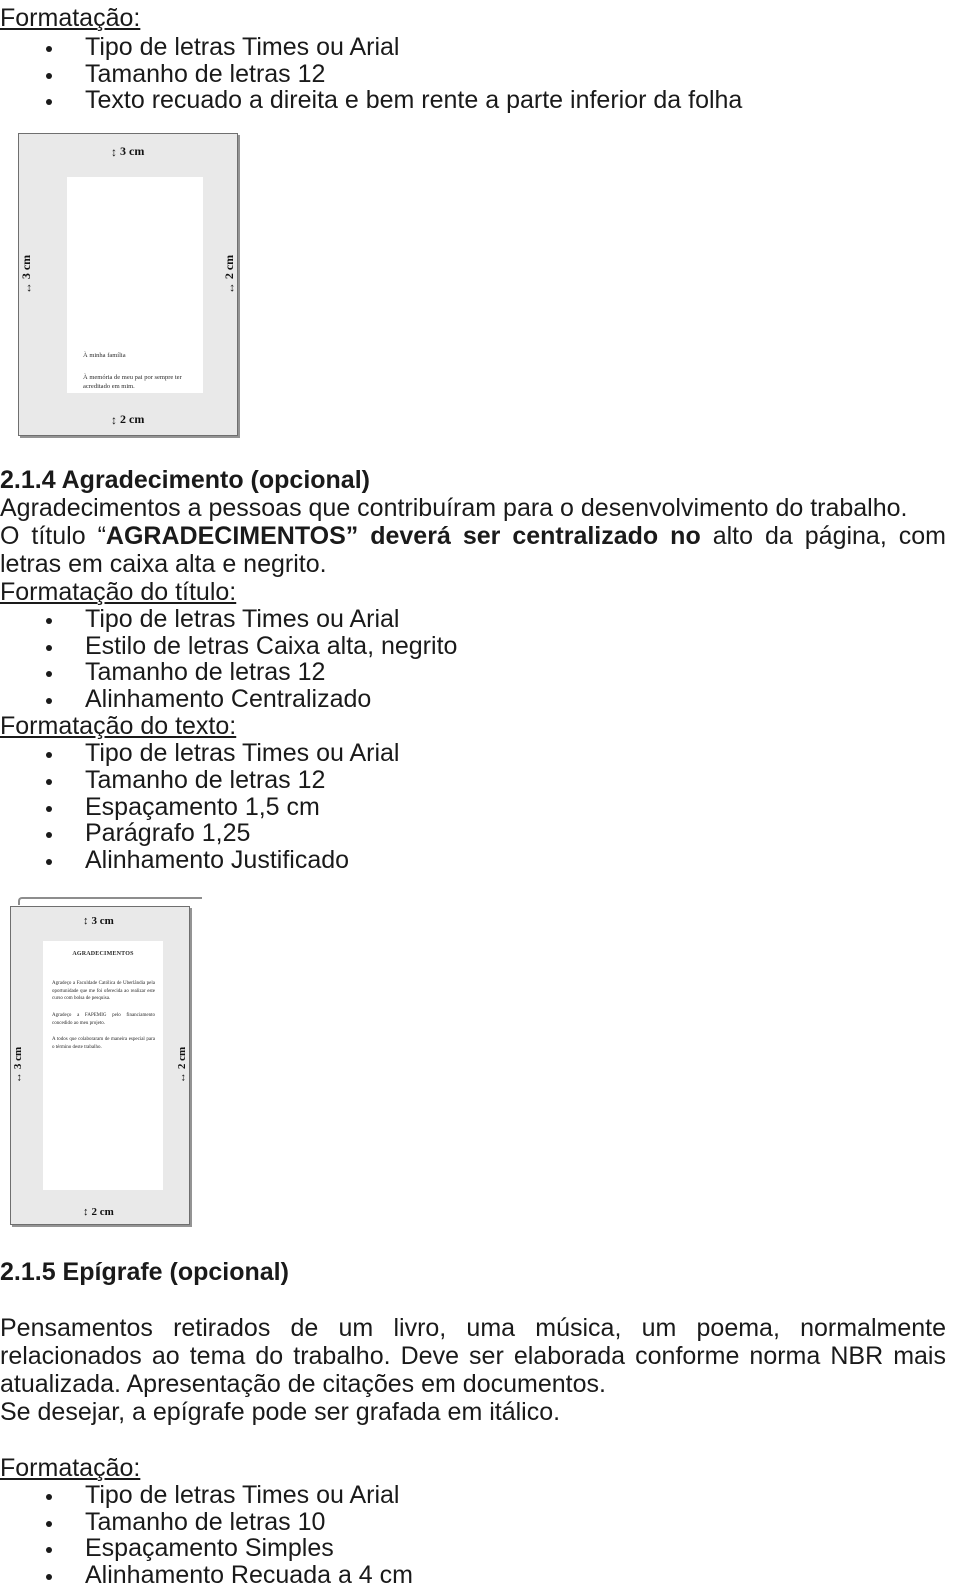  I want to click on list-item: Estilo de letras Caixa alta, negrito, so click(473, 646).